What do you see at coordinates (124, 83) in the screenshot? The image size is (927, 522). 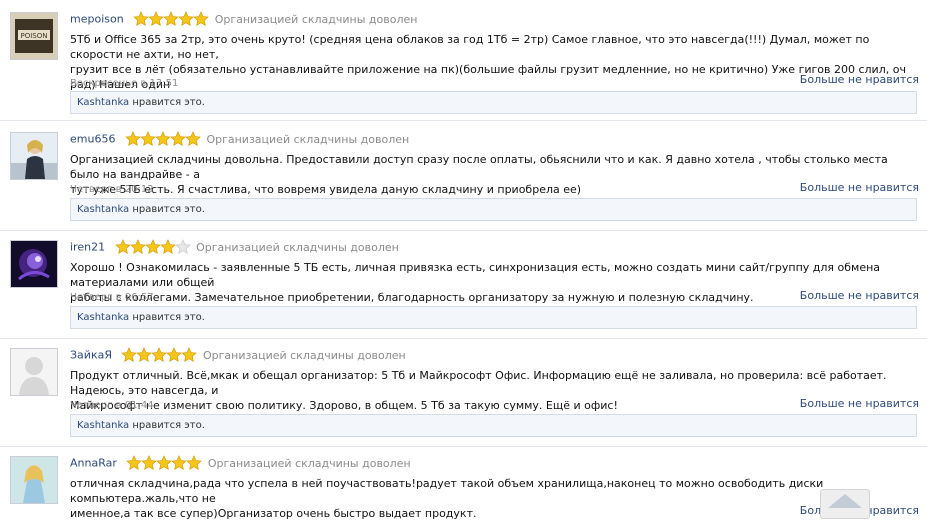 I see `timestamp: Воскресенье в 13:51` at bounding box center [124, 83].